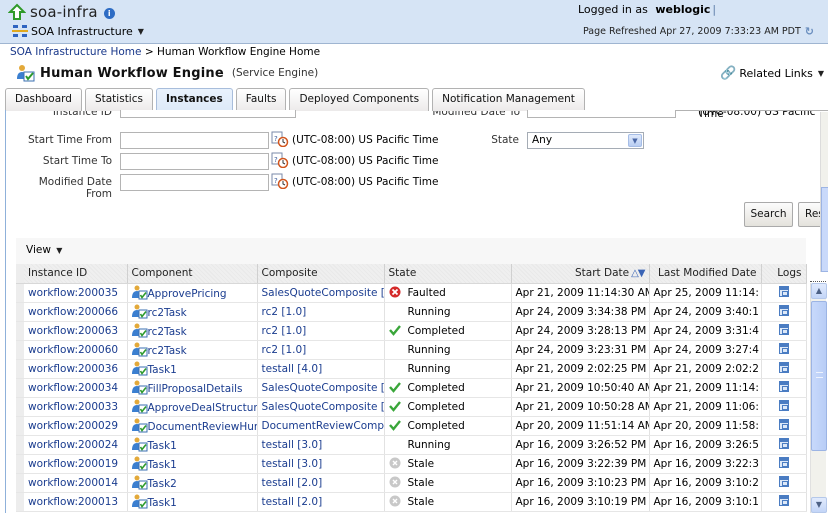 This screenshot has width=828, height=513. What do you see at coordinates (819, 376) in the screenshot?
I see `table-scrollbar-thumb` at bounding box center [819, 376].